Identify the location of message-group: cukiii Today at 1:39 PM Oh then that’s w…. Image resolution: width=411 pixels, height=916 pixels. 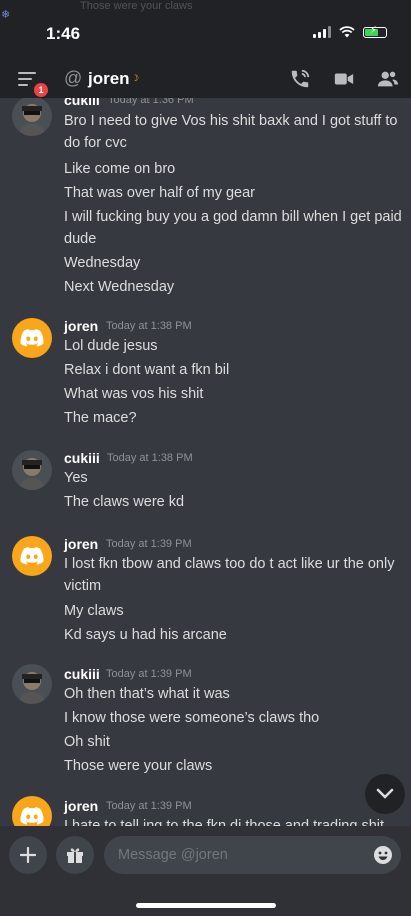
(205, 721).